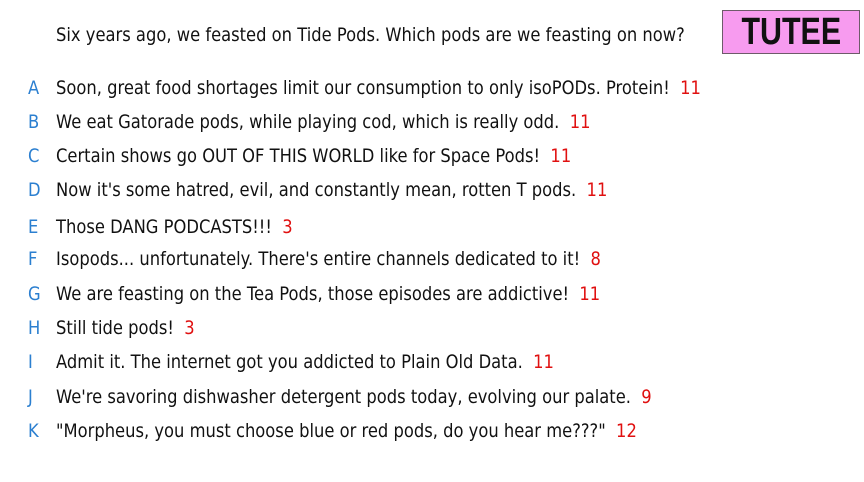 The image size is (864, 482). I want to click on option-e: E Those DANG PODCASTS!!! 3, so click(432, 227).